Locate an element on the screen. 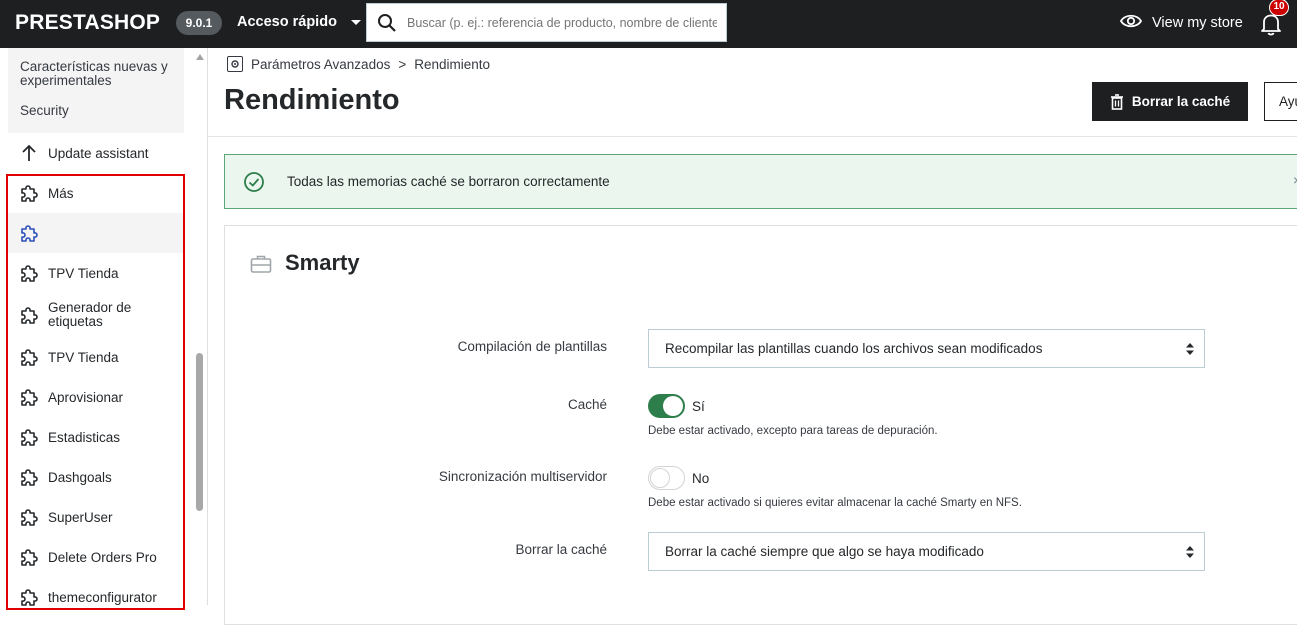  view-store-link: View my store is located at coordinates (1181, 23).